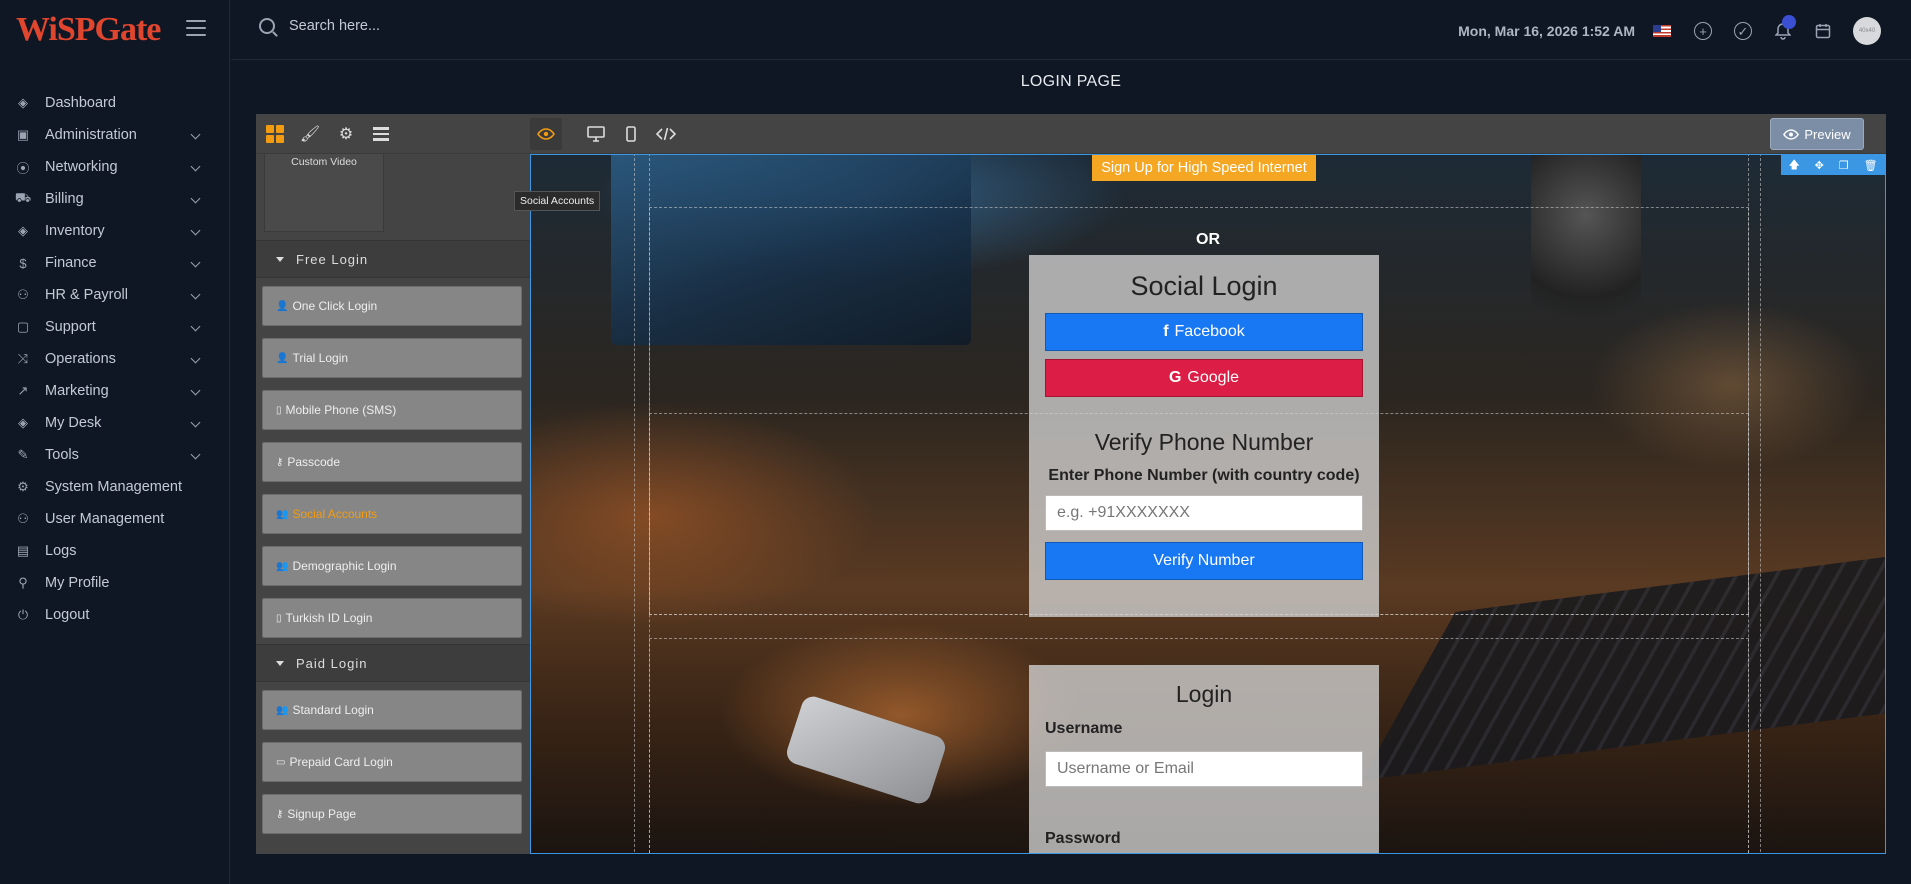 The image size is (1911, 884). What do you see at coordinates (392, 762) in the screenshot?
I see `block-prepaid-card-login: ▭ Prepaid Card Login` at bounding box center [392, 762].